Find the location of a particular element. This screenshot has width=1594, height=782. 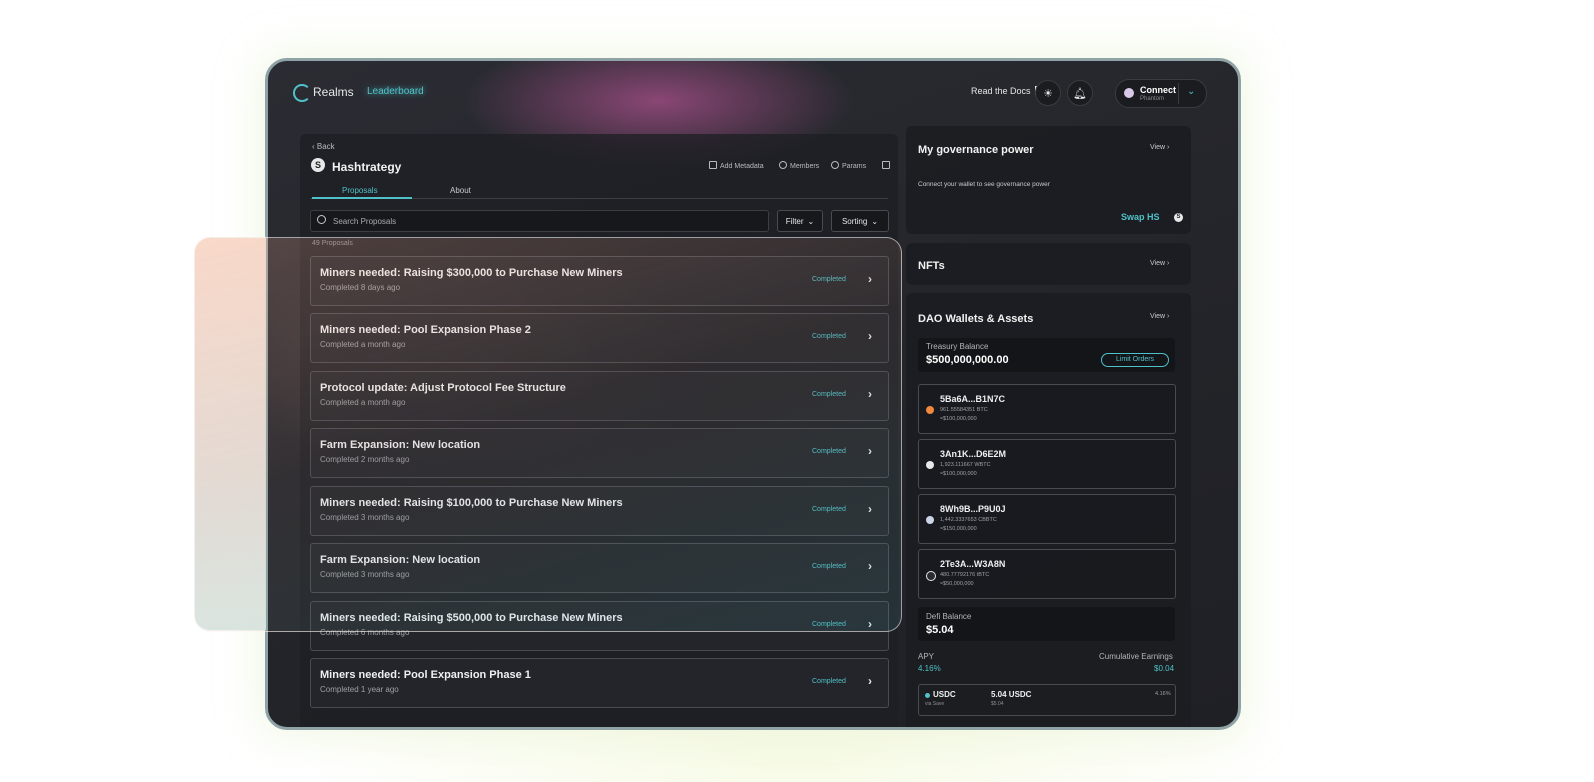

governance-view-link: View › is located at coordinates (1159, 147).